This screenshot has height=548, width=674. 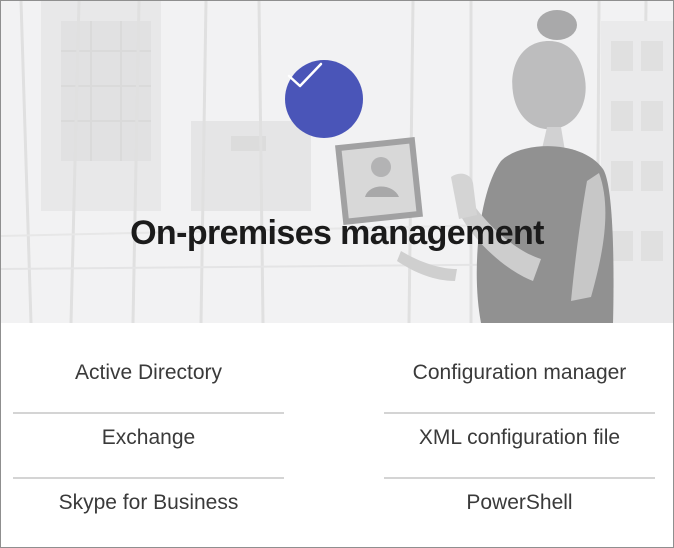 I want to click on link-label: Active Directory, so click(x=148, y=372).